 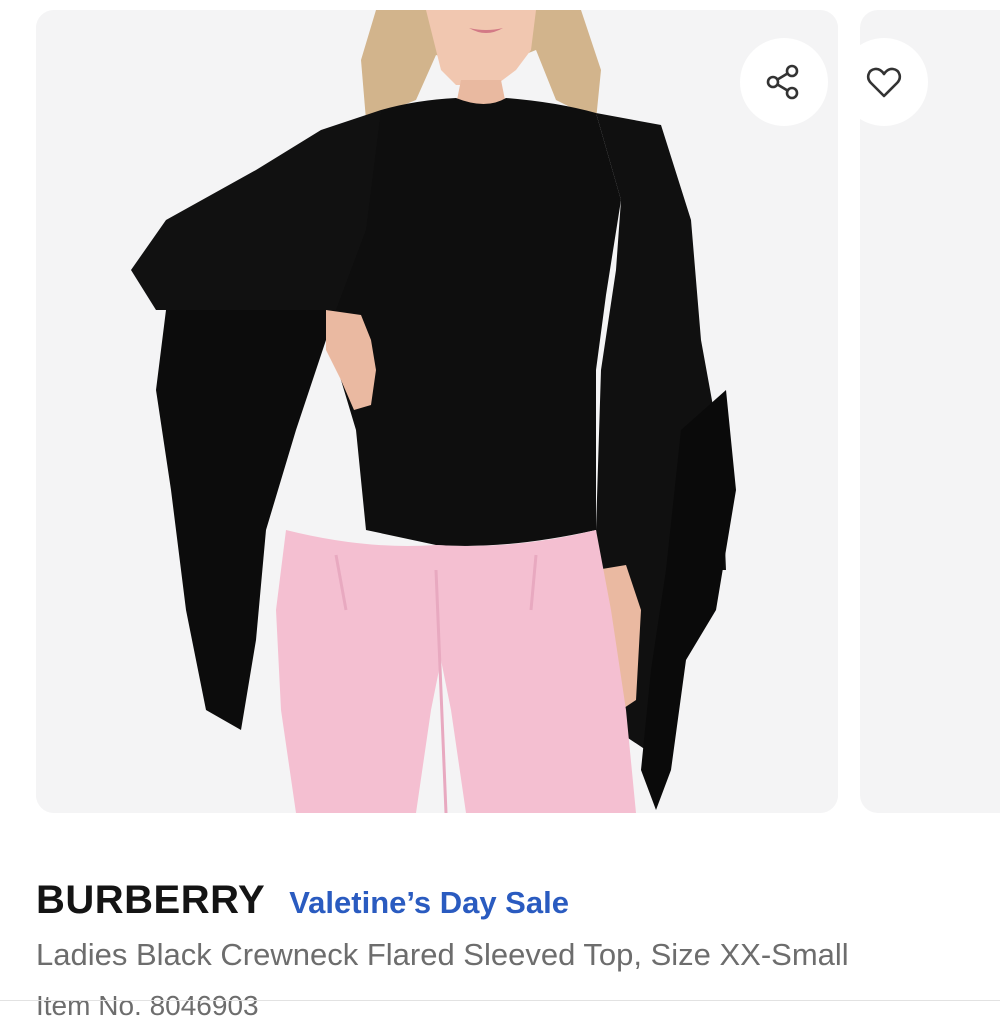 I want to click on promo-link: Valetine’s Day Sale, so click(x=429, y=903).